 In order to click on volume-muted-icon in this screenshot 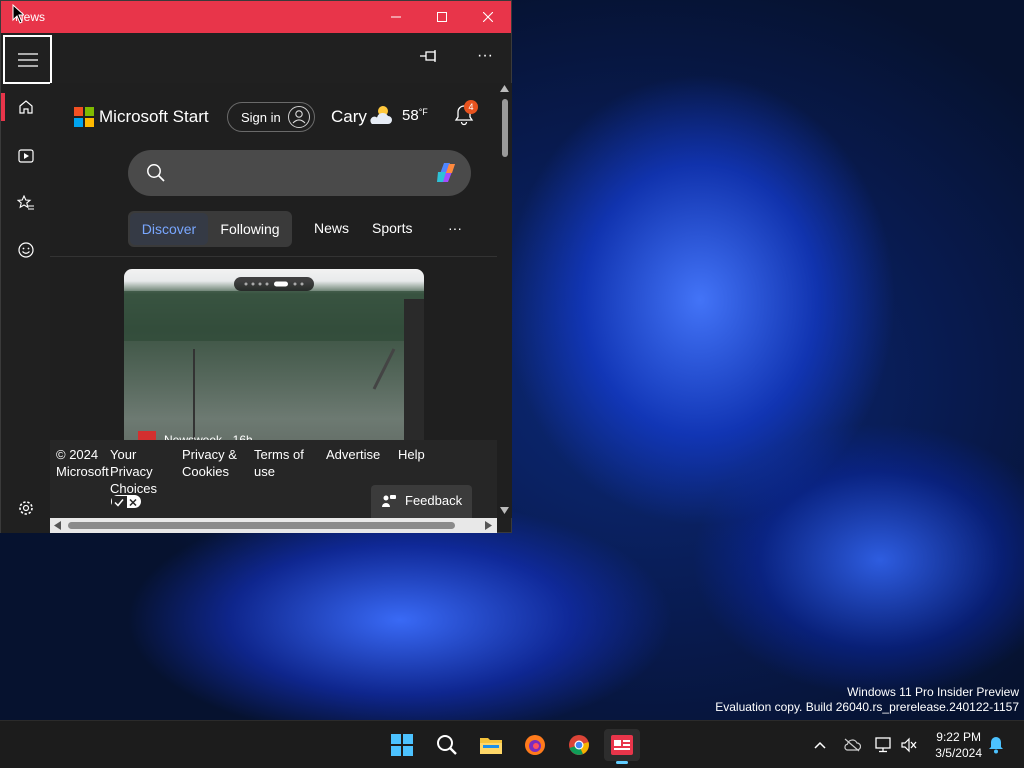, I will do `click(909, 745)`.